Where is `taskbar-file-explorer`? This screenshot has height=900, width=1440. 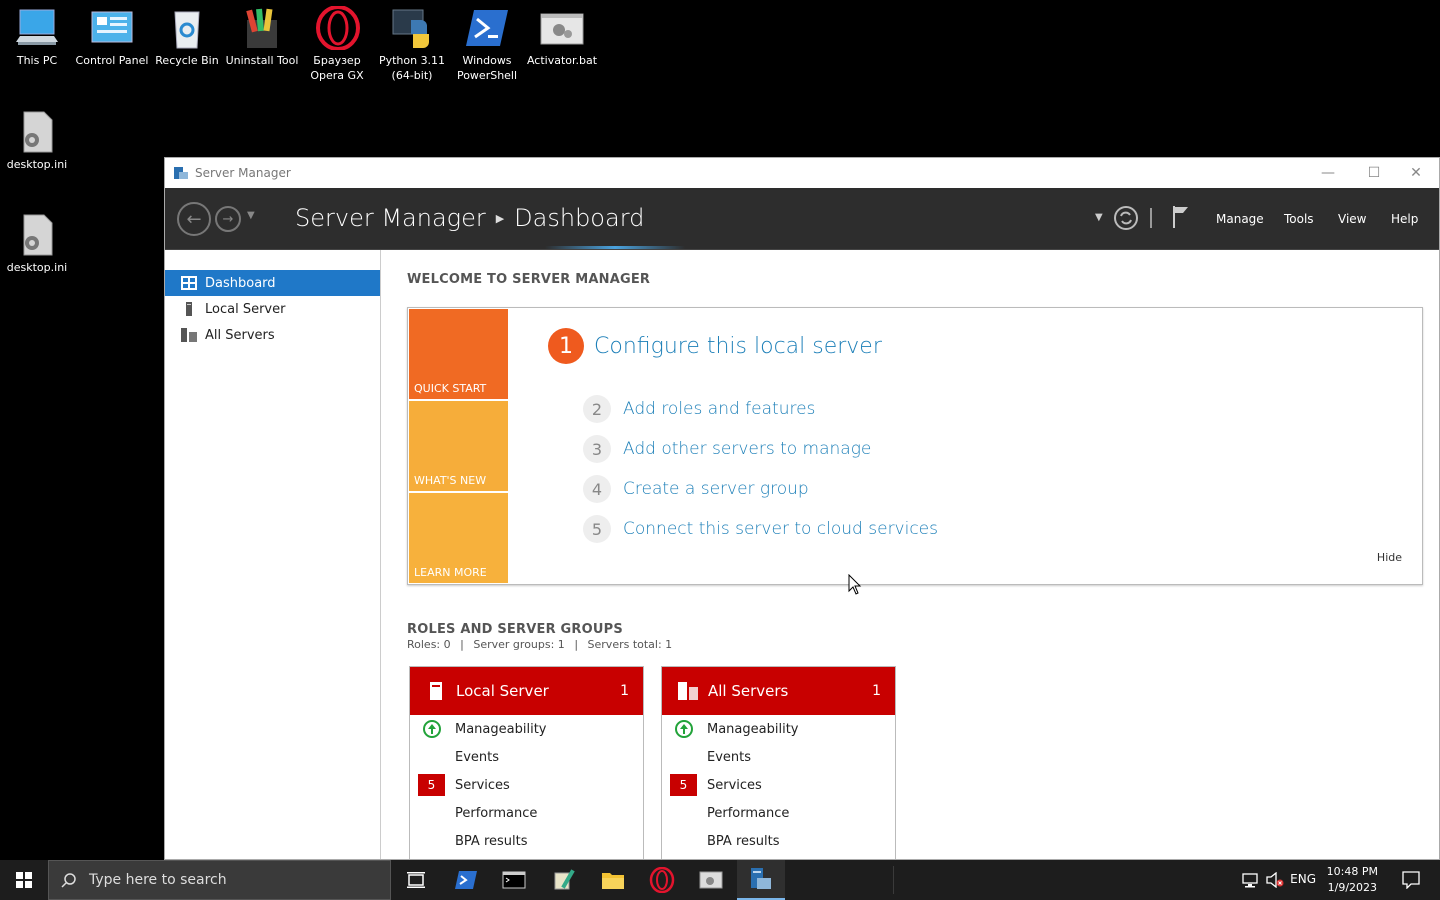
taskbar-file-explorer is located at coordinates (613, 880).